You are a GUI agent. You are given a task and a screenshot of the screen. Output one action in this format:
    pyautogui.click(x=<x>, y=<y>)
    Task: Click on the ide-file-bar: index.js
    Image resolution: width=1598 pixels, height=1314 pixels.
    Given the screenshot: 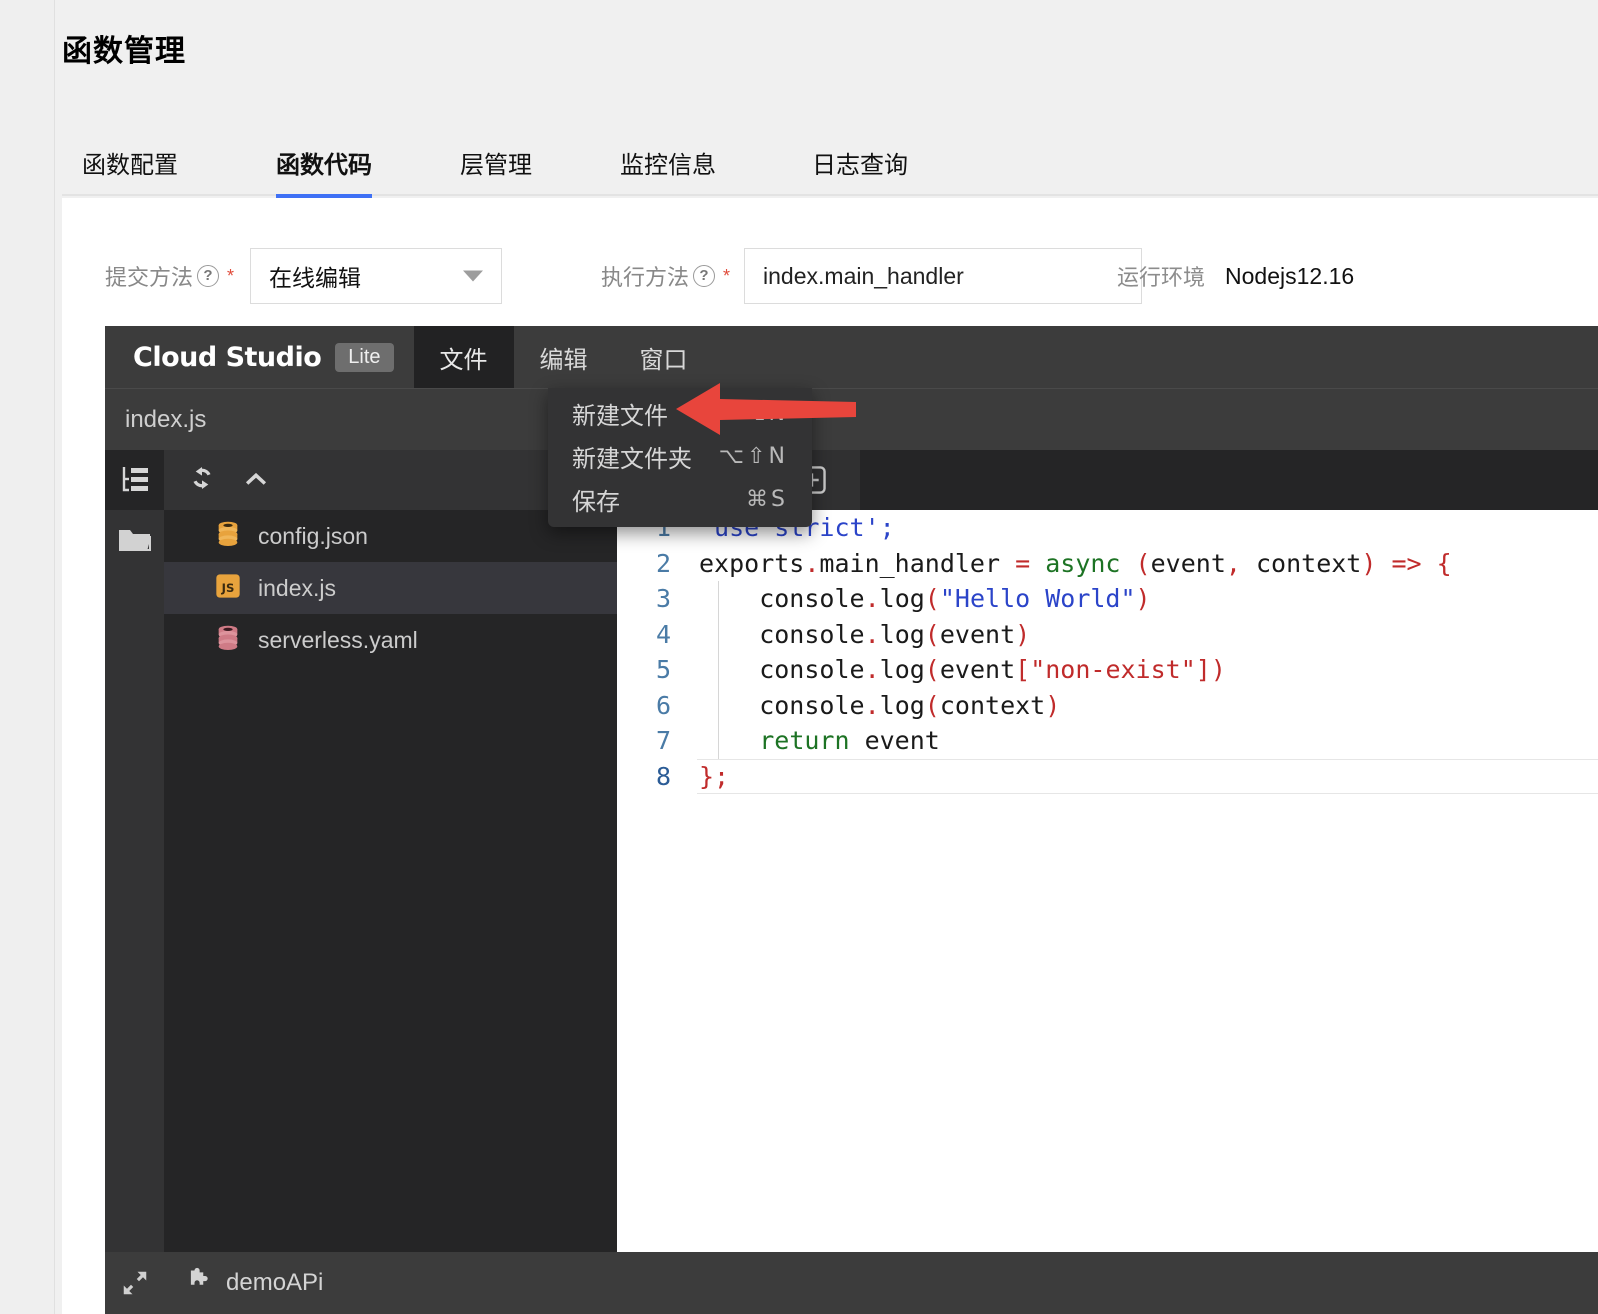 What is the action you would take?
    pyautogui.click(x=851, y=419)
    